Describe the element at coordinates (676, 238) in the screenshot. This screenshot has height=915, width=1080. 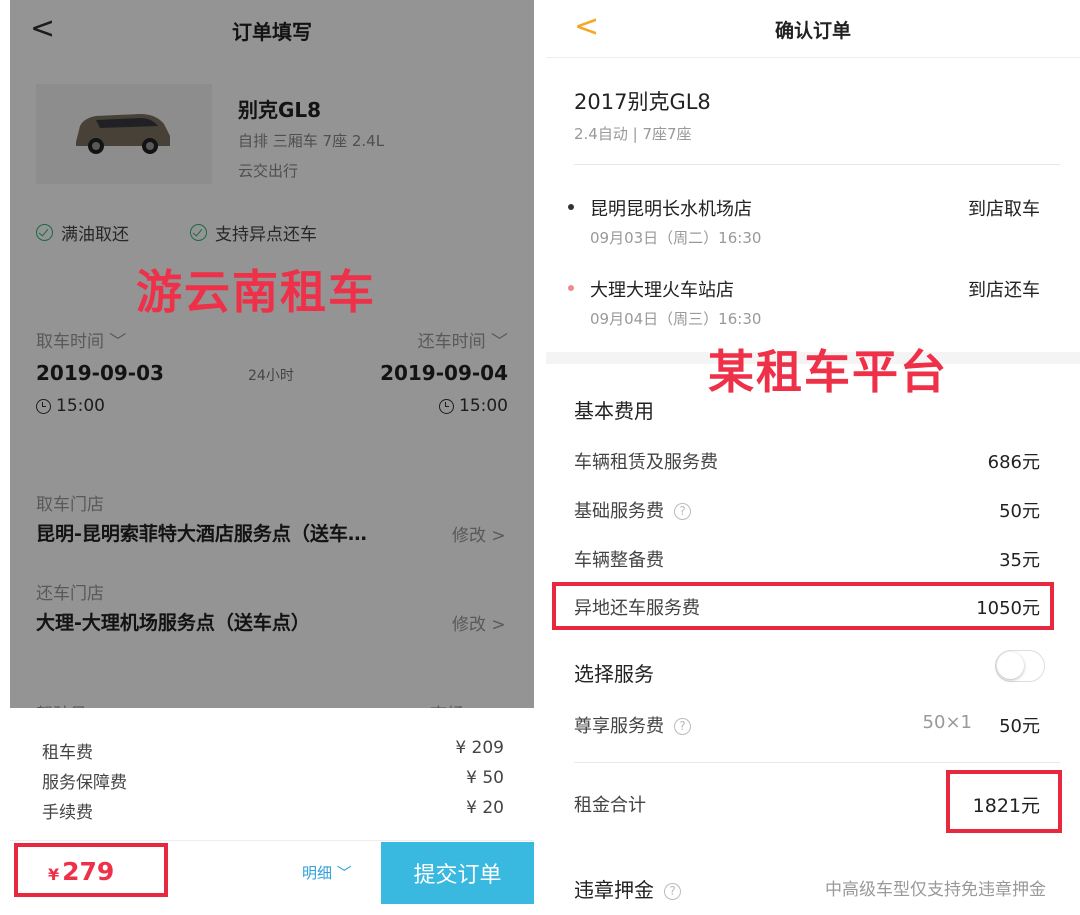
I see `pickup-datetime: 09月03日（周二）16:30` at that location.